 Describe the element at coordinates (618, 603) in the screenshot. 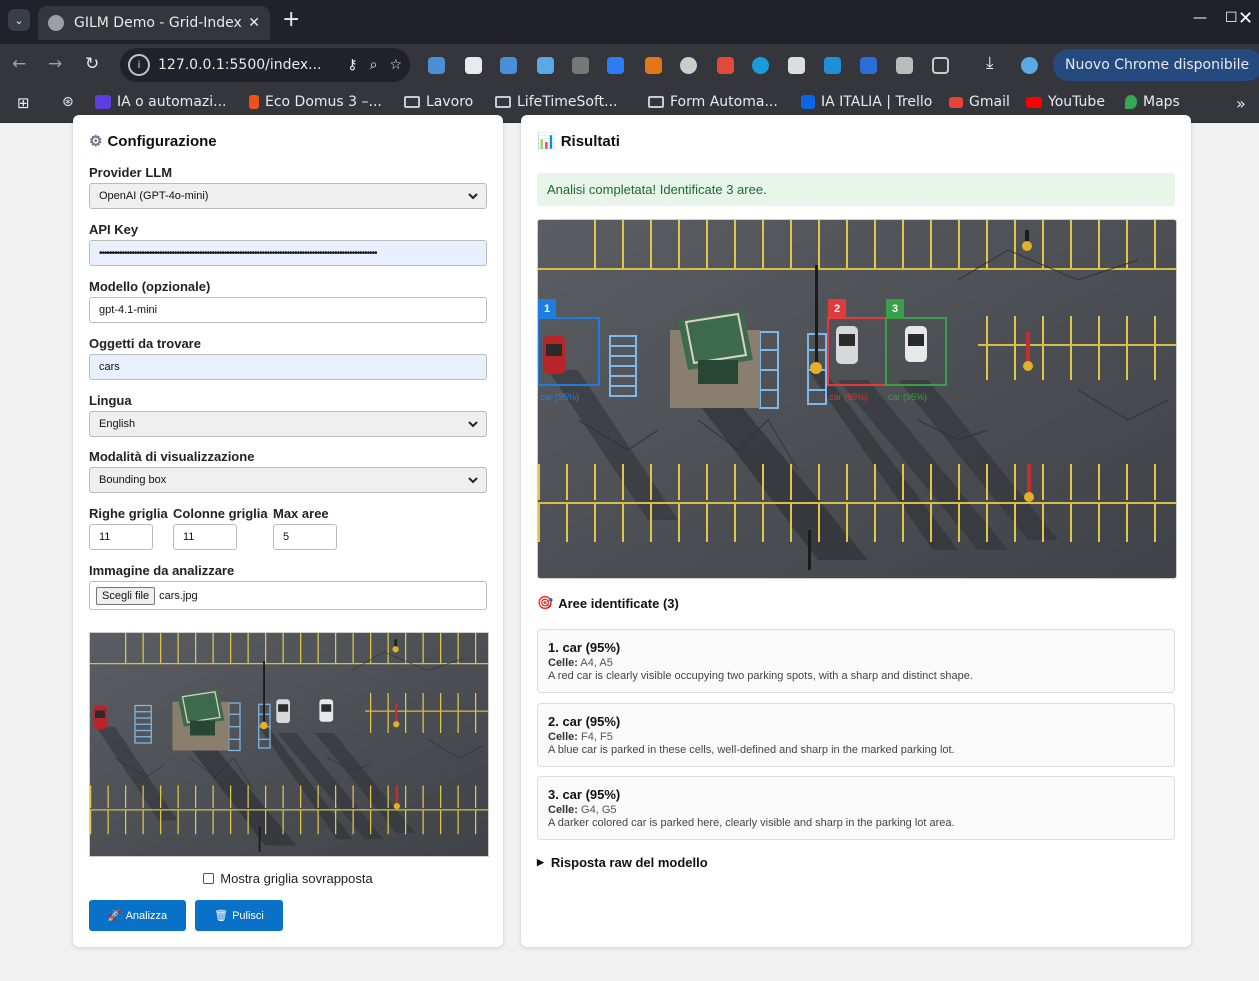

I see `areas-title: Aree identificate (3)` at that location.